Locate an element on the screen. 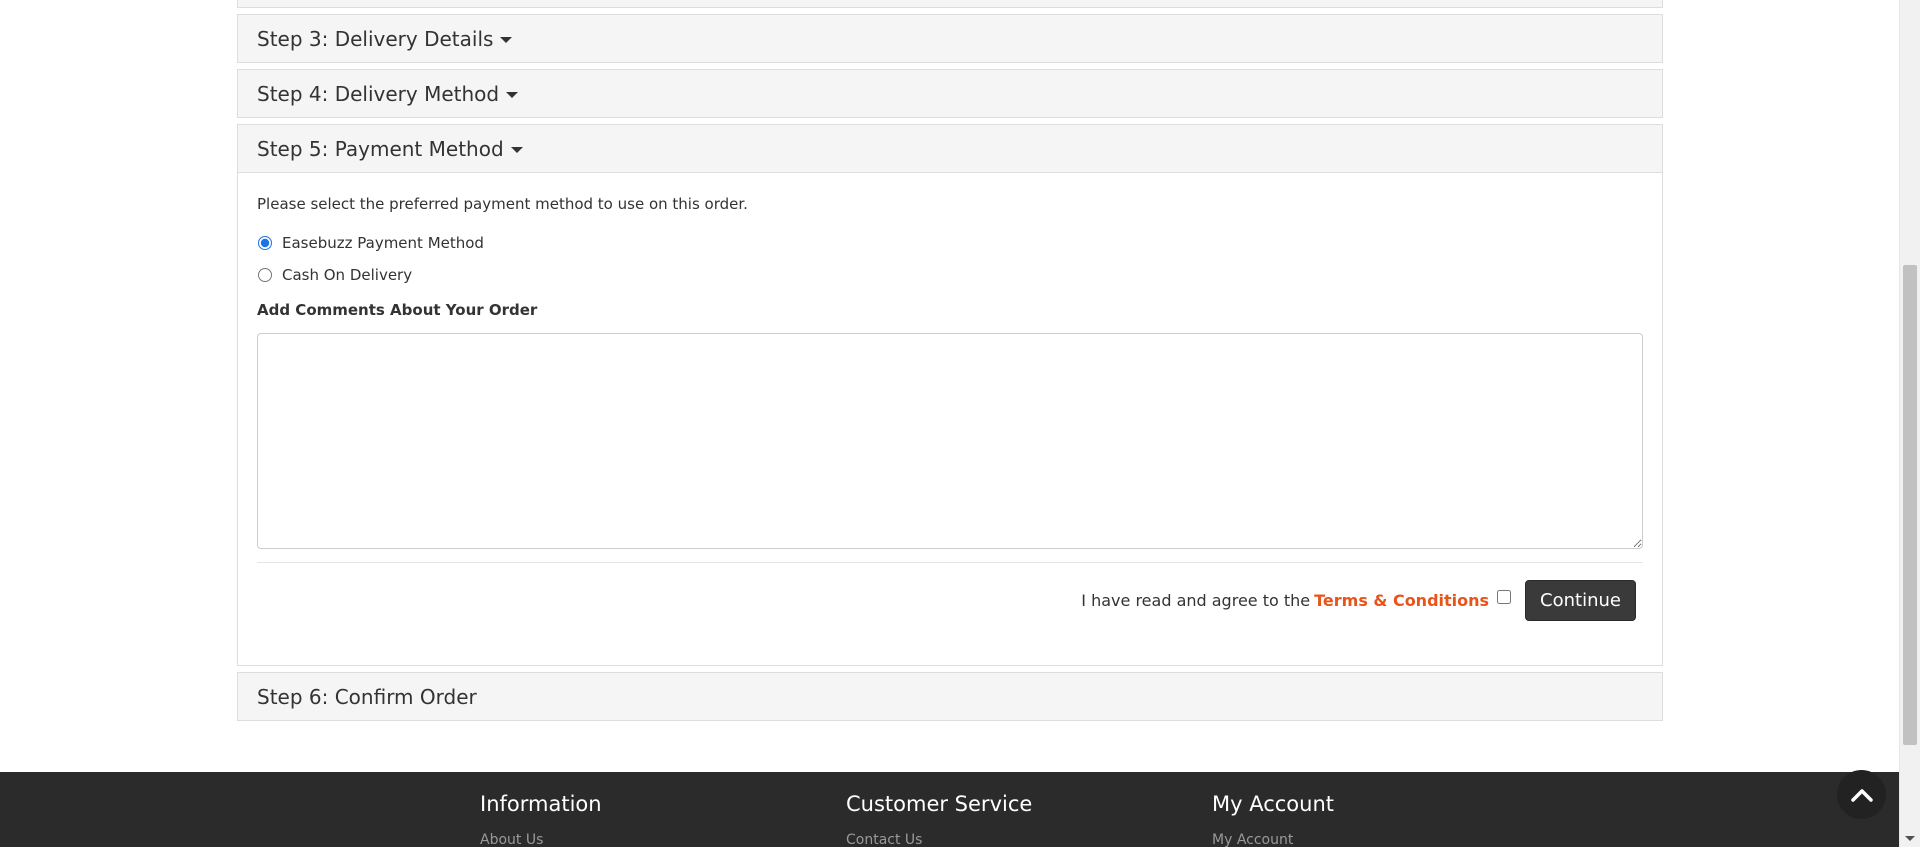  cod-label: Cash On Delivery is located at coordinates (347, 275).